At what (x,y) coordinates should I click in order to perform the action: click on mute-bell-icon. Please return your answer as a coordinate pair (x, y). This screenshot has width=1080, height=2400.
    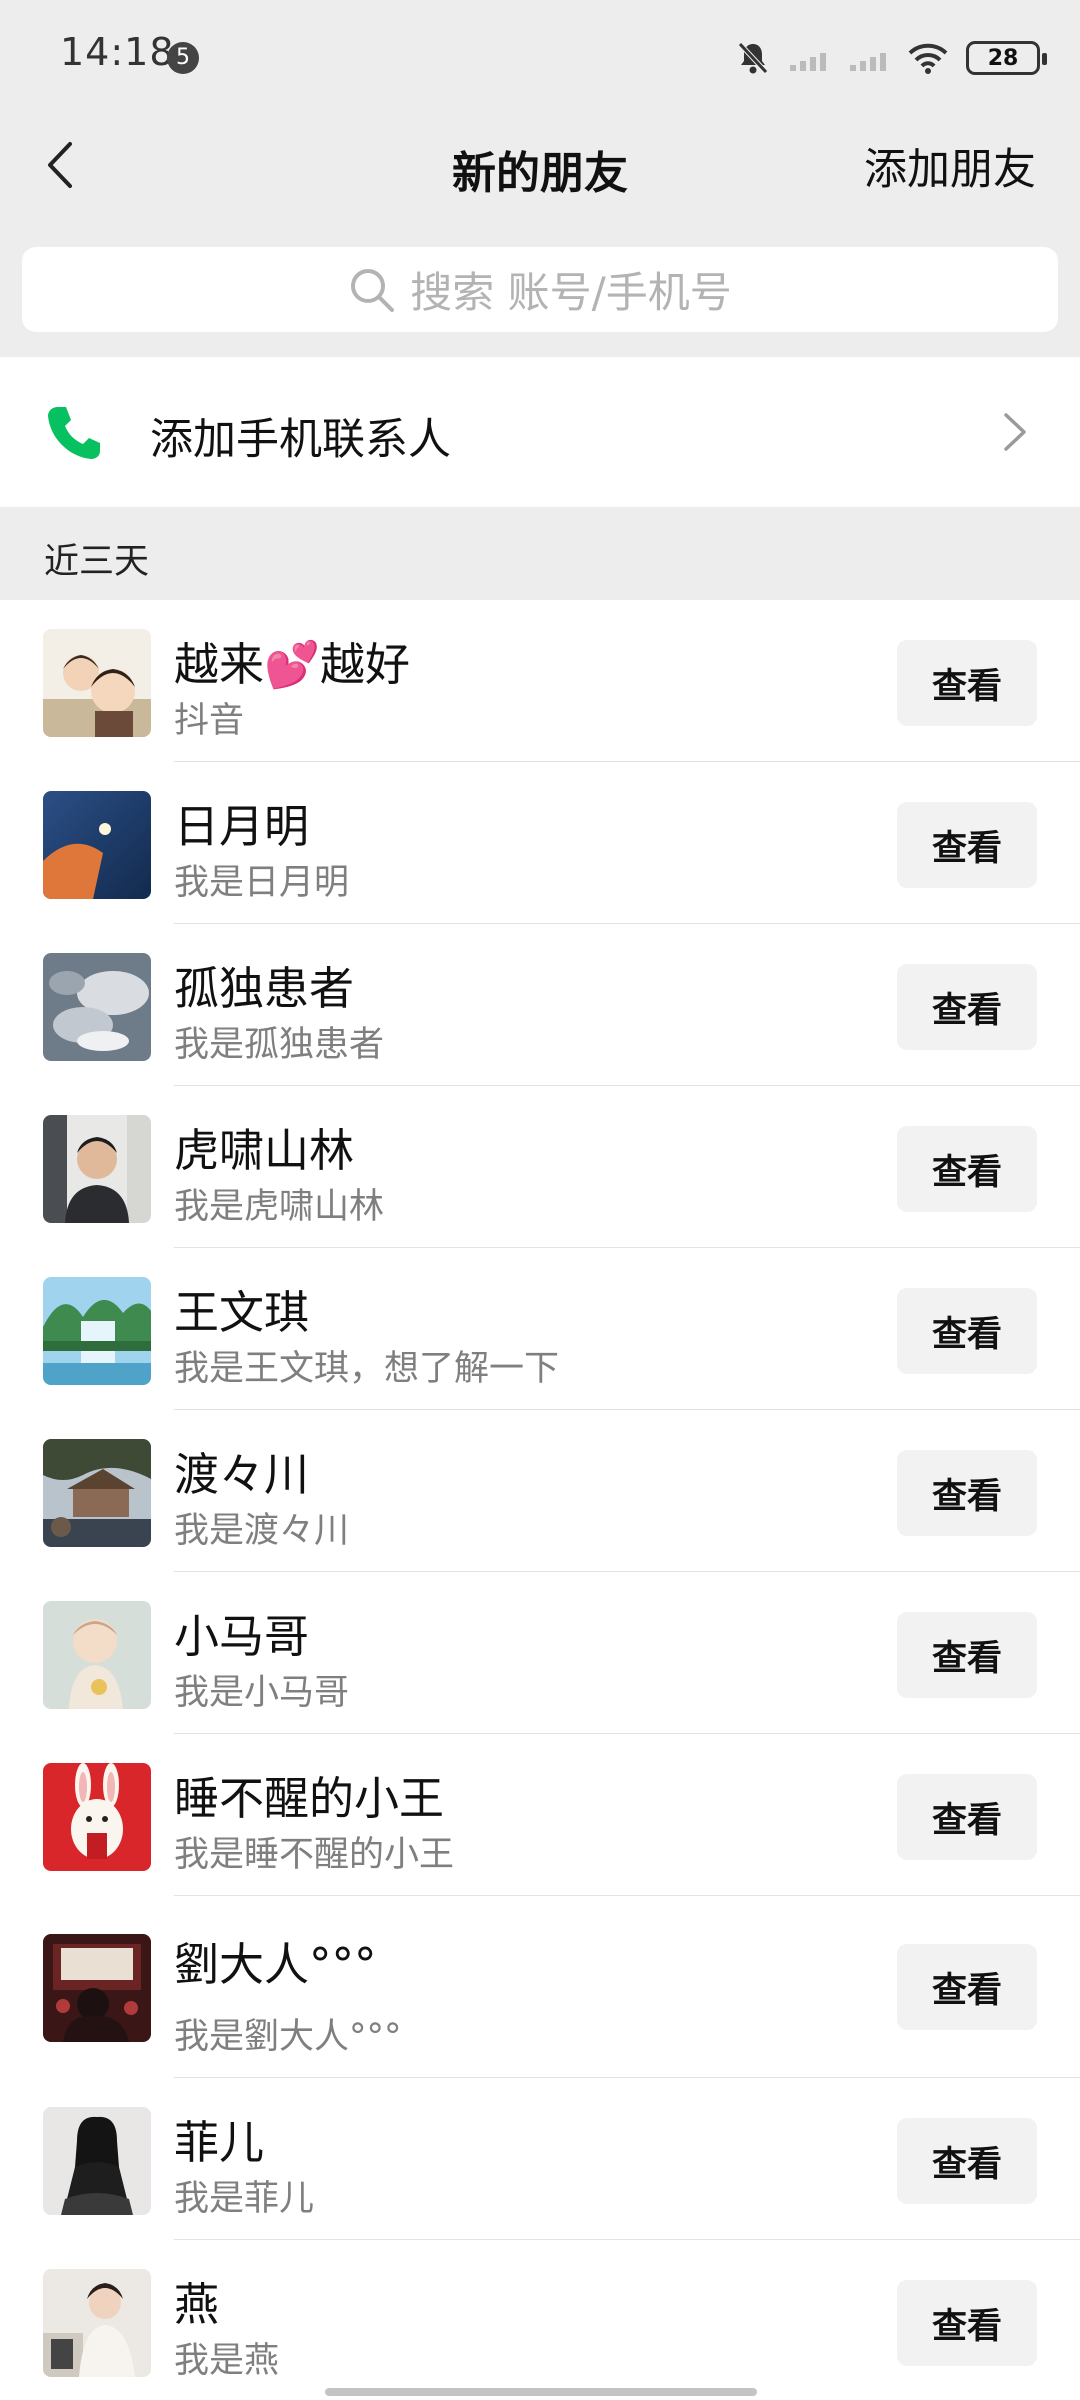
    Looking at the image, I should click on (753, 58).